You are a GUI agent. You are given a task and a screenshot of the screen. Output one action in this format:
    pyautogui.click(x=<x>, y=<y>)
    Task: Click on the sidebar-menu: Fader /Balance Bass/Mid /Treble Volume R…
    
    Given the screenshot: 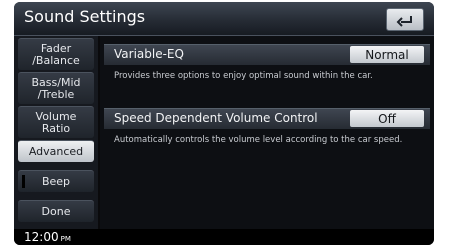 What is the action you would take?
    pyautogui.click(x=56, y=132)
    